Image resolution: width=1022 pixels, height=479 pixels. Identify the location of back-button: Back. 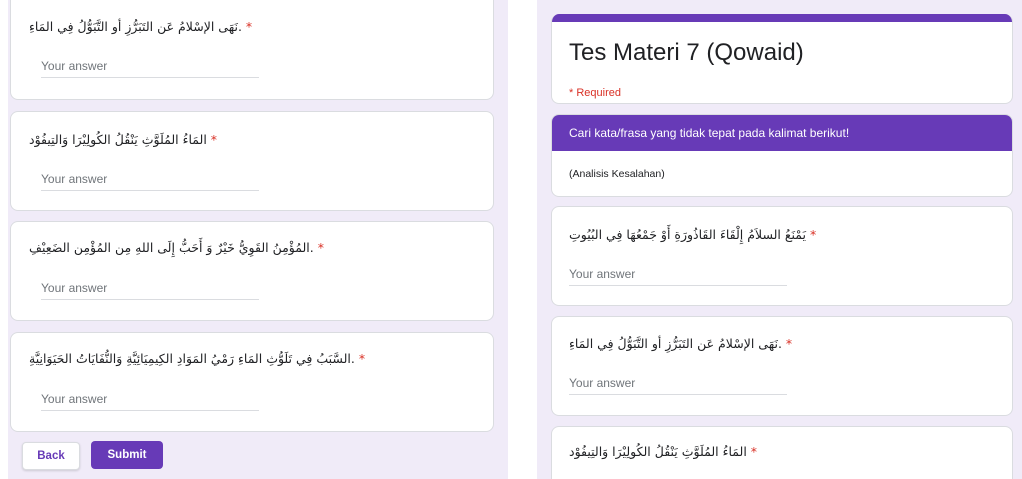
(51, 456).